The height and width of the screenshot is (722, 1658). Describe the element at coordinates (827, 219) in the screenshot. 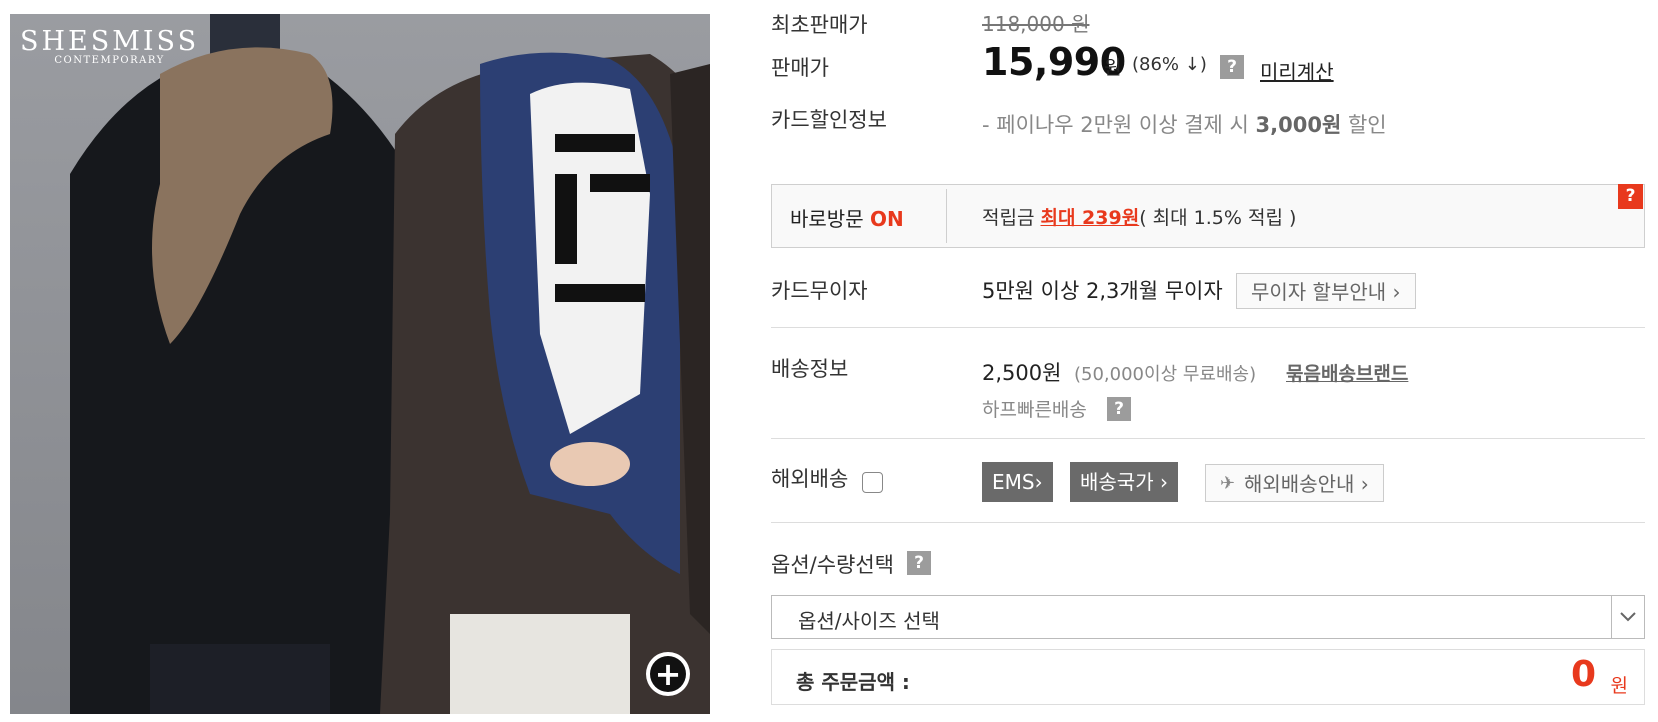

I see `direct-visit-text: 바로방문` at that location.